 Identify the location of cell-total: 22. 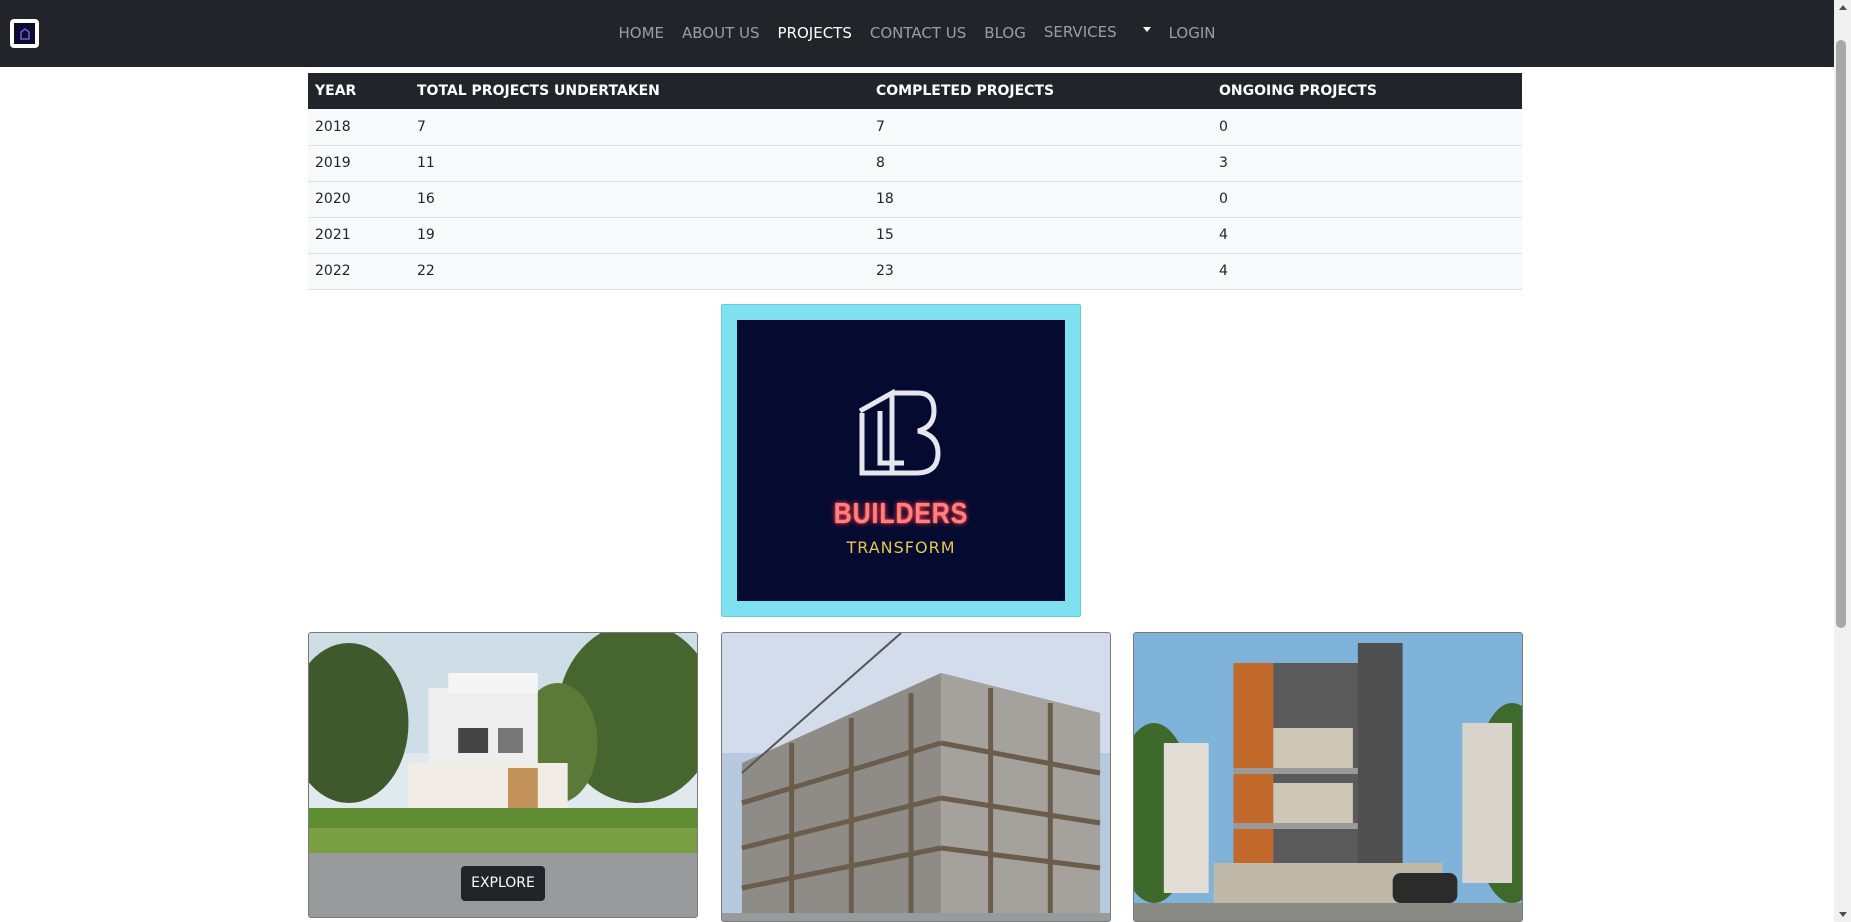
(639, 271).